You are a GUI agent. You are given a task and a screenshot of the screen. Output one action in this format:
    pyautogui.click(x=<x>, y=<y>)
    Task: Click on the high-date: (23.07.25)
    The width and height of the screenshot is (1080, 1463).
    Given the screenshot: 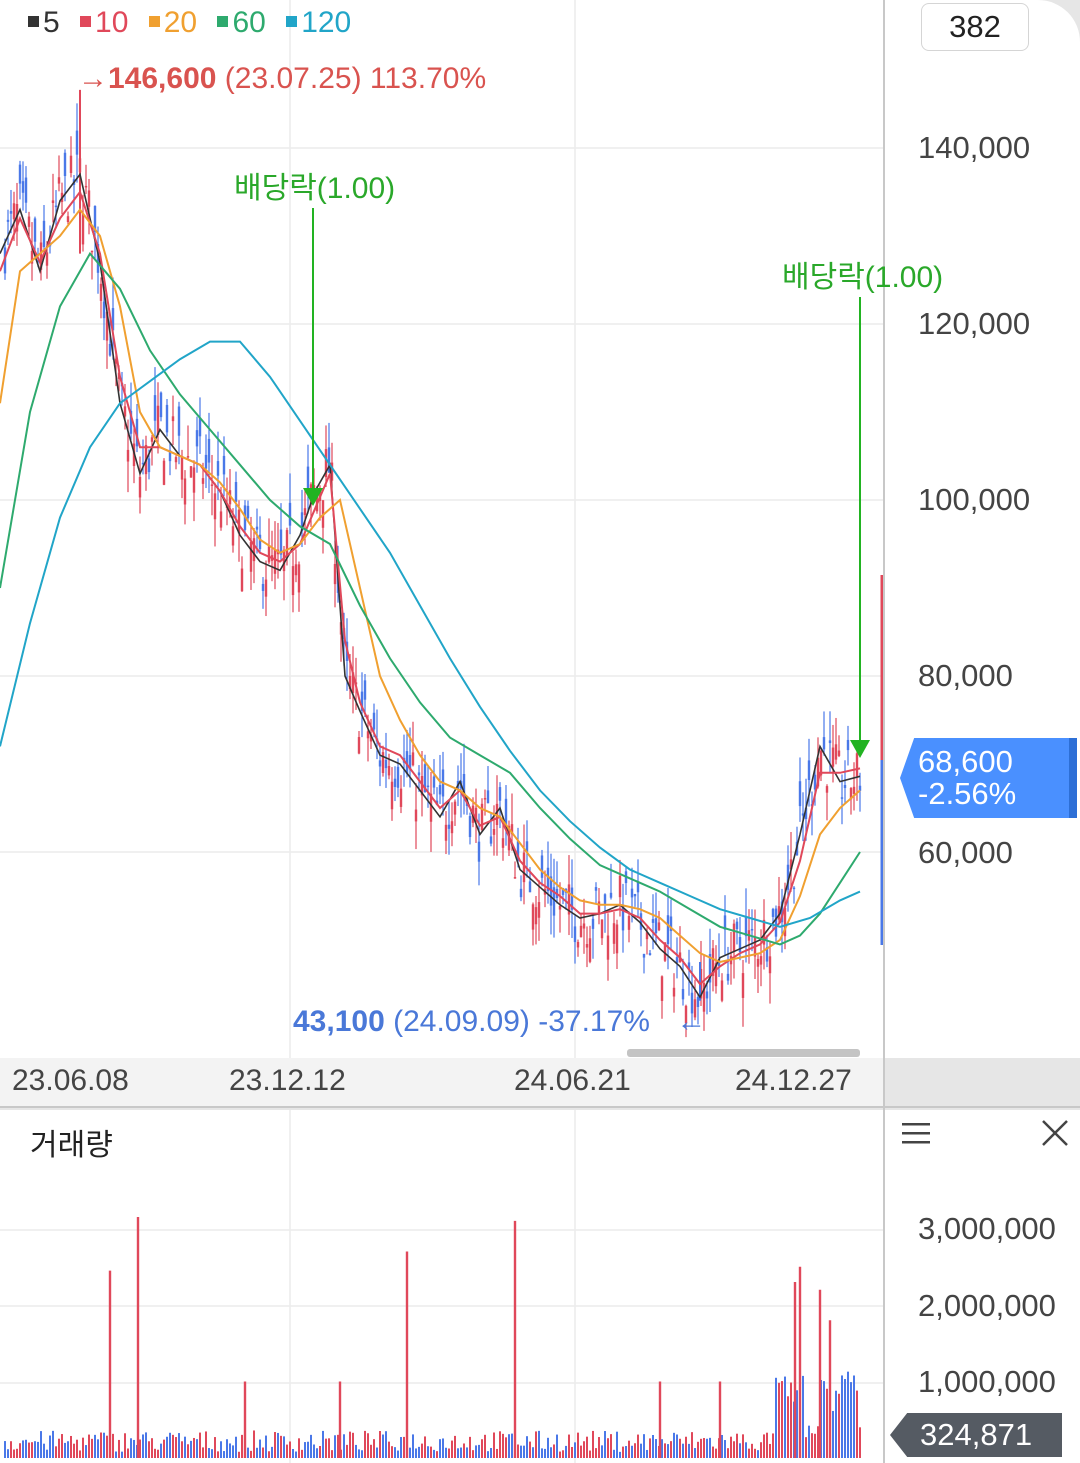 What is the action you would take?
    pyautogui.click(x=293, y=78)
    